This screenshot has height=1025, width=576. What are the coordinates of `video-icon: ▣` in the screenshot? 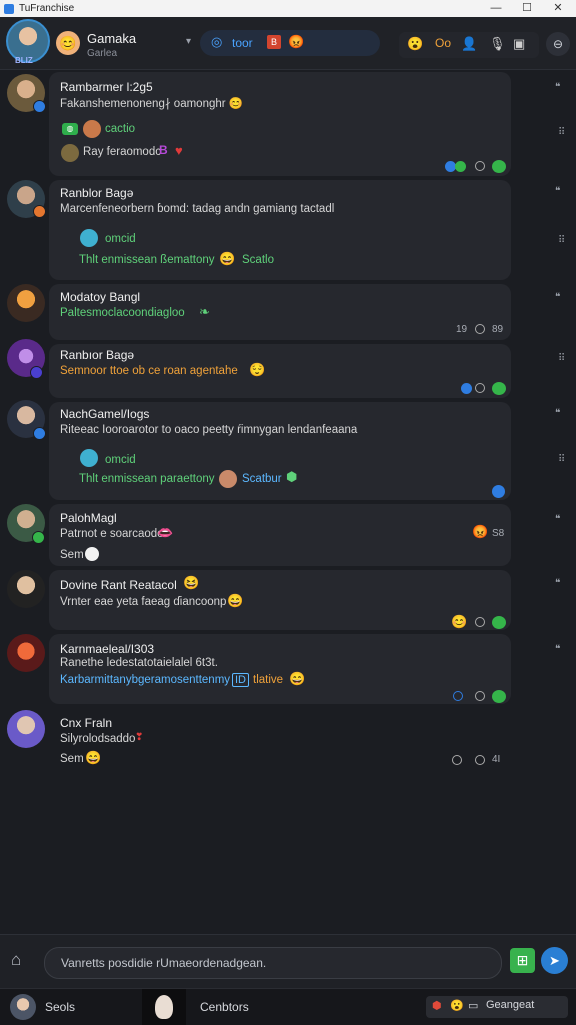 It's located at (519, 44).